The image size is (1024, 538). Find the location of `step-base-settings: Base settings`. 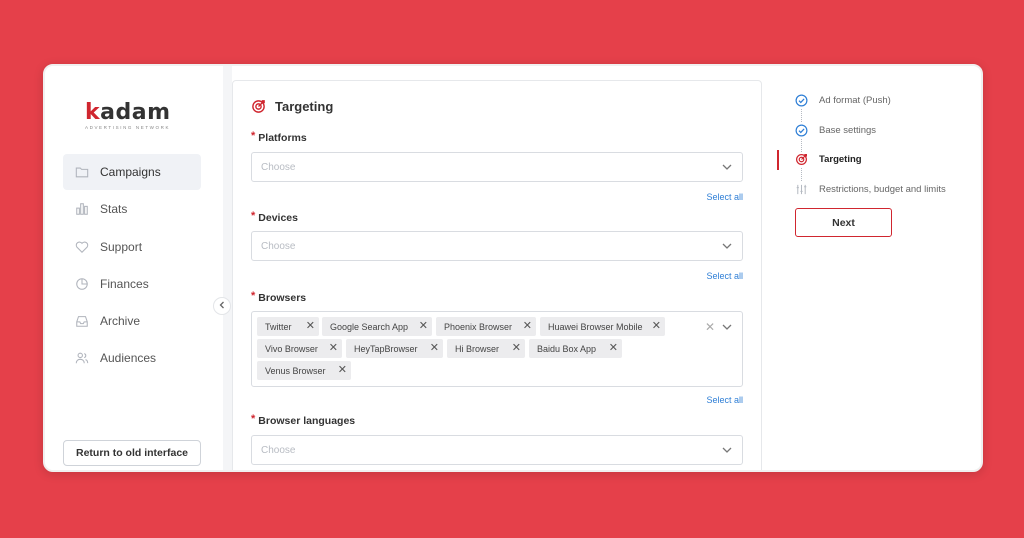

step-base-settings: Base settings is located at coordinates (835, 130).